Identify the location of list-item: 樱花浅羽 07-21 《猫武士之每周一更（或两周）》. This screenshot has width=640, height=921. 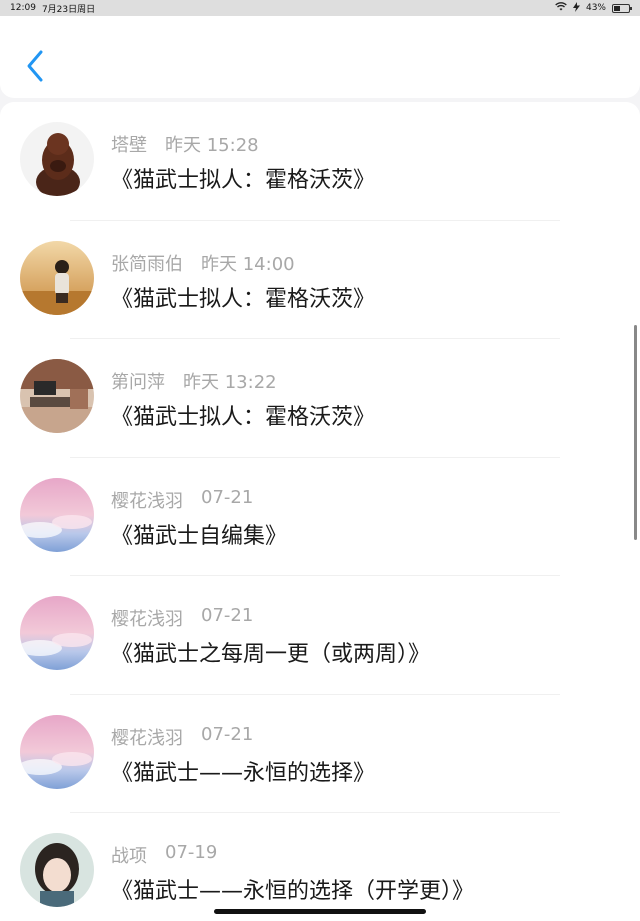
(320, 635).